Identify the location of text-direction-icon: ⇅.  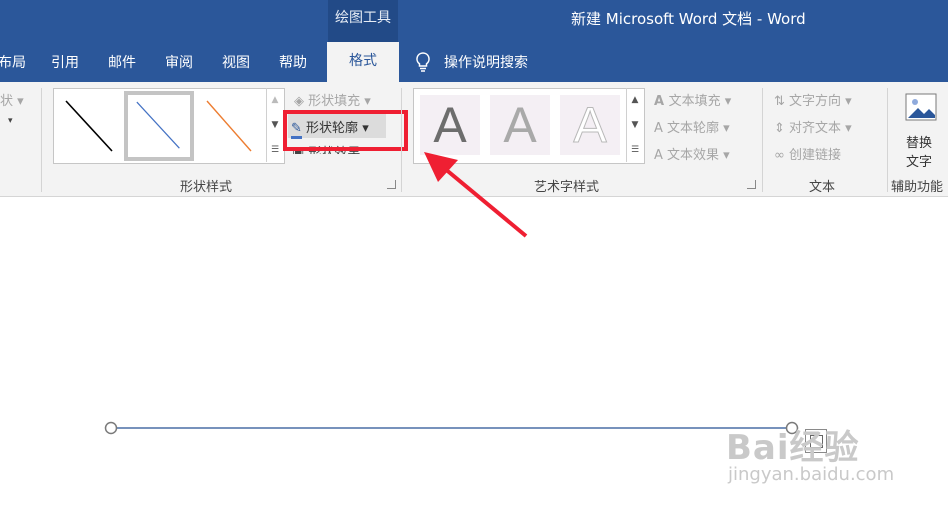
(782, 101).